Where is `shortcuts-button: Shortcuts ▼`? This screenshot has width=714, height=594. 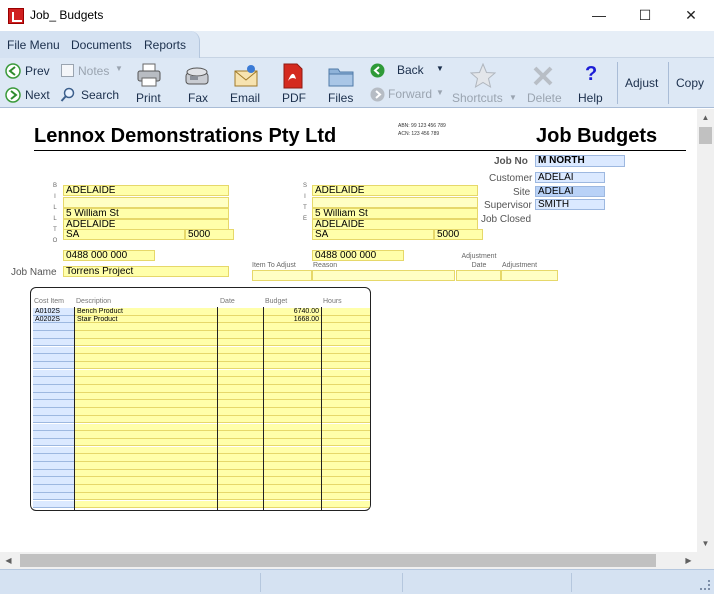 shortcuts-button: Shortcuts ▼ is located at coordinates (485, 83).